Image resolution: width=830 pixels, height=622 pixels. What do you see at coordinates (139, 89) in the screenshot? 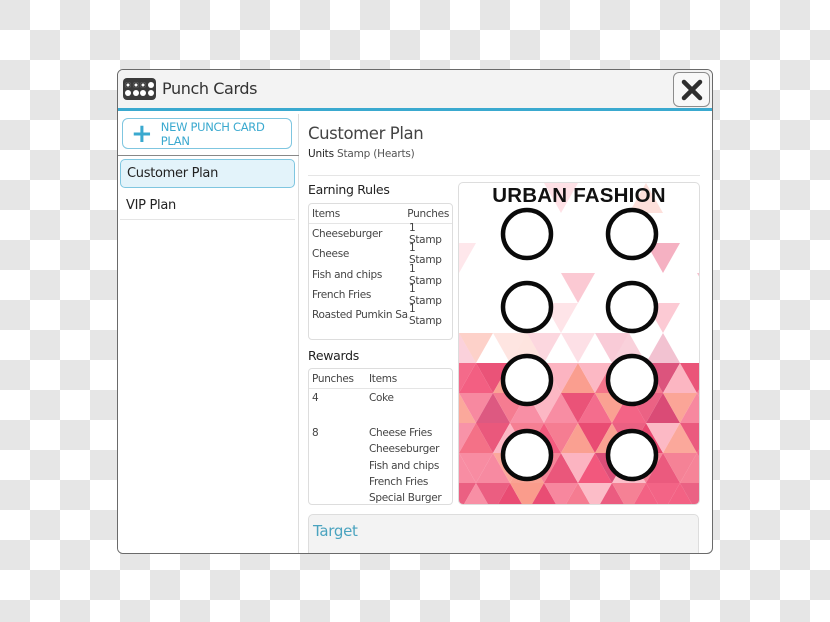
I see `punch-card-icon` at bounding box center [139, 89].